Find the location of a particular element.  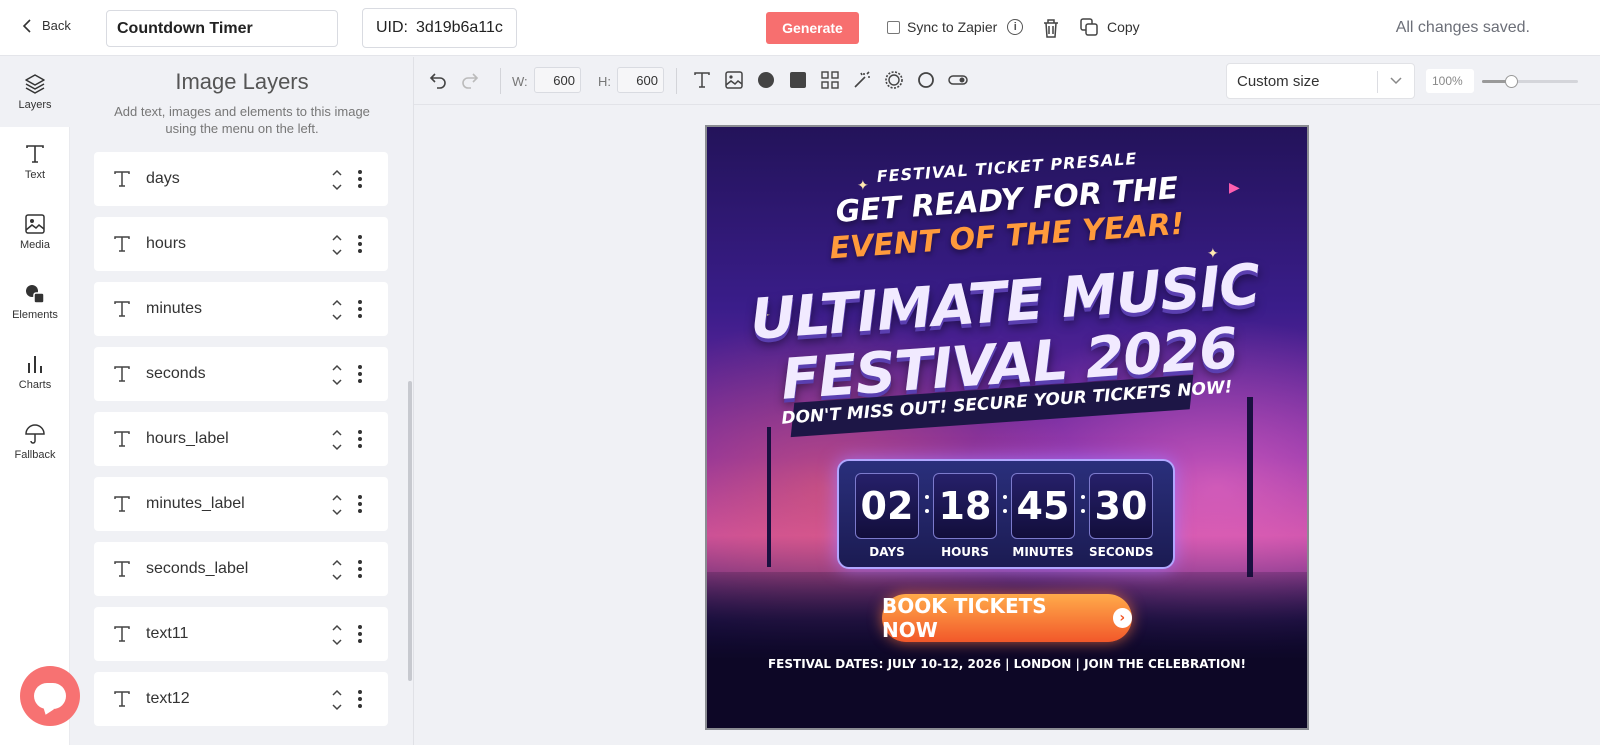

rail-item-text: Text is located at coordinates (35, 162).